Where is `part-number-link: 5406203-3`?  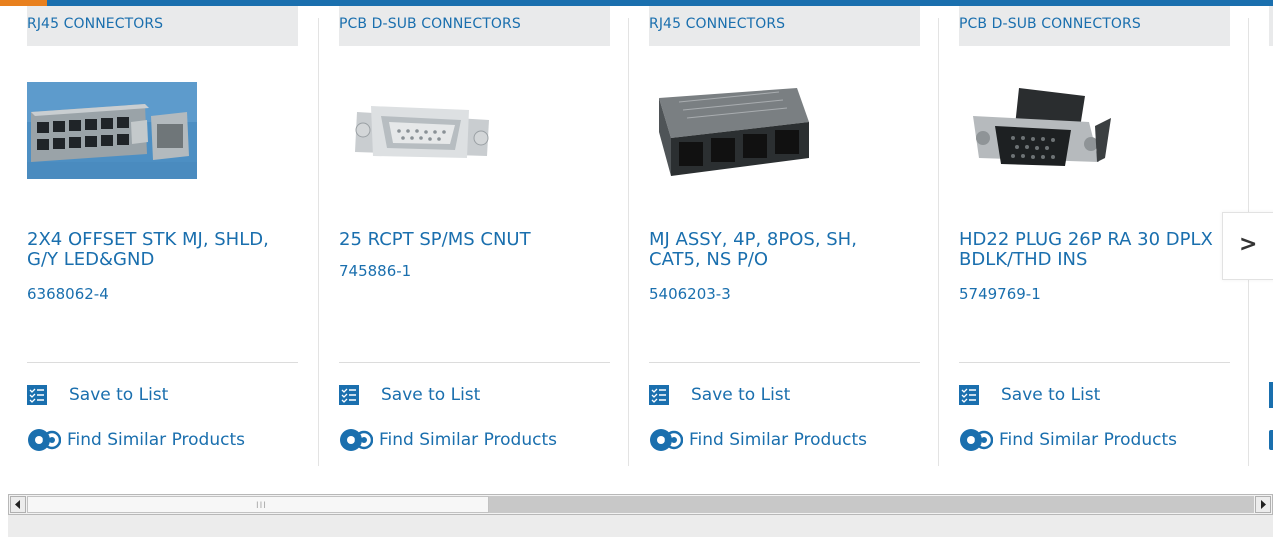 part-number-link: 5406203-3 is located at coordinates (690, 294).